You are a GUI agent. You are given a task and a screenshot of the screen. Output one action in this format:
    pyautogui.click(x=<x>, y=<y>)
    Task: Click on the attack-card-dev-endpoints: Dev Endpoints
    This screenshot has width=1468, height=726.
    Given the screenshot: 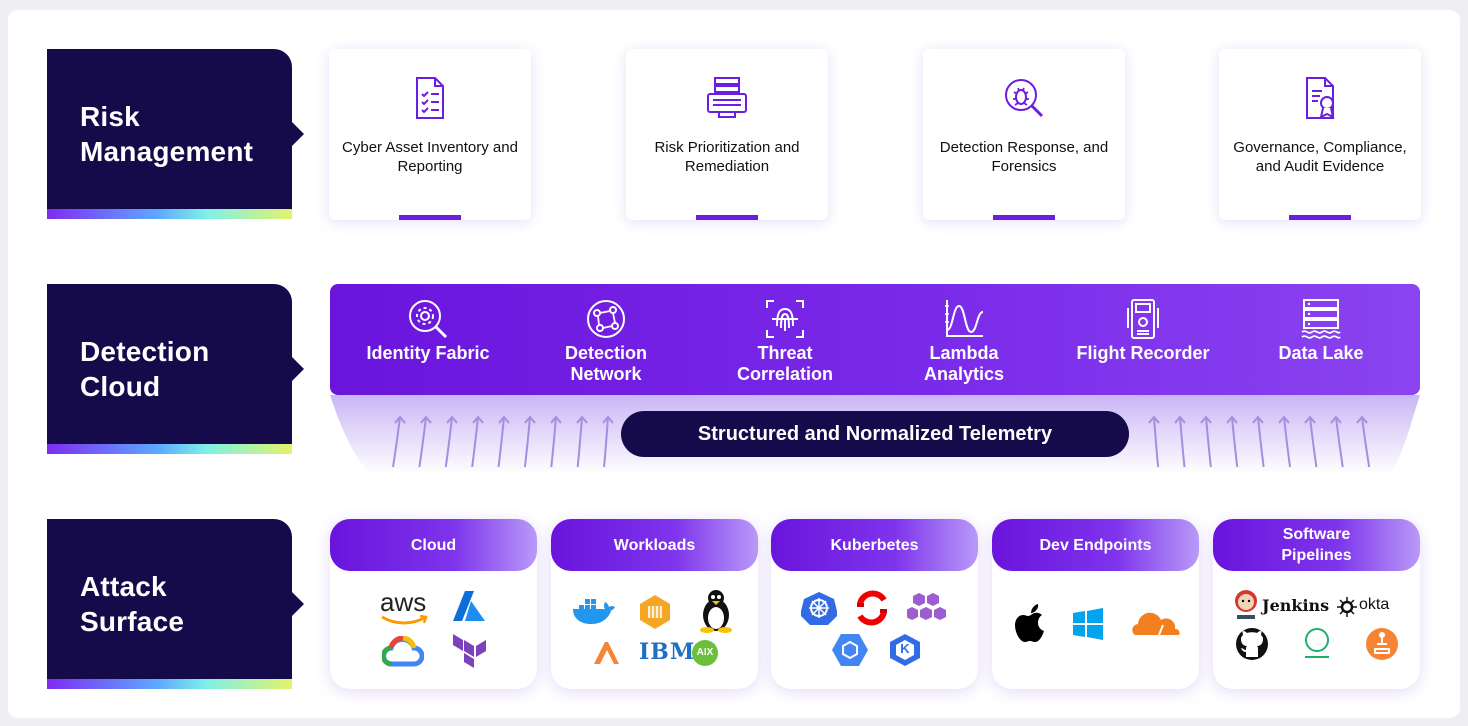 What is the action you would take?
    pyautogui.click(x=1095, y=604)
    